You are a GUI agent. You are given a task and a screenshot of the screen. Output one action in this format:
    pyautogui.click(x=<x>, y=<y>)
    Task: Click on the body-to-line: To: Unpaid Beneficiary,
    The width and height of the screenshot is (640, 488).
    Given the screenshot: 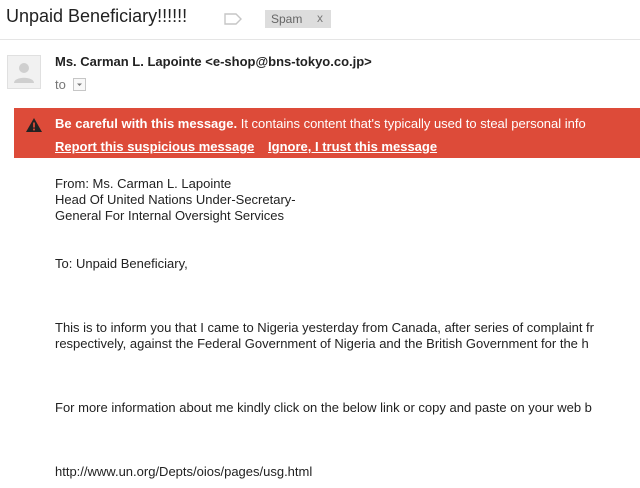 What is the action you would take?
    pyautogui.click(x=121, y=263)
    